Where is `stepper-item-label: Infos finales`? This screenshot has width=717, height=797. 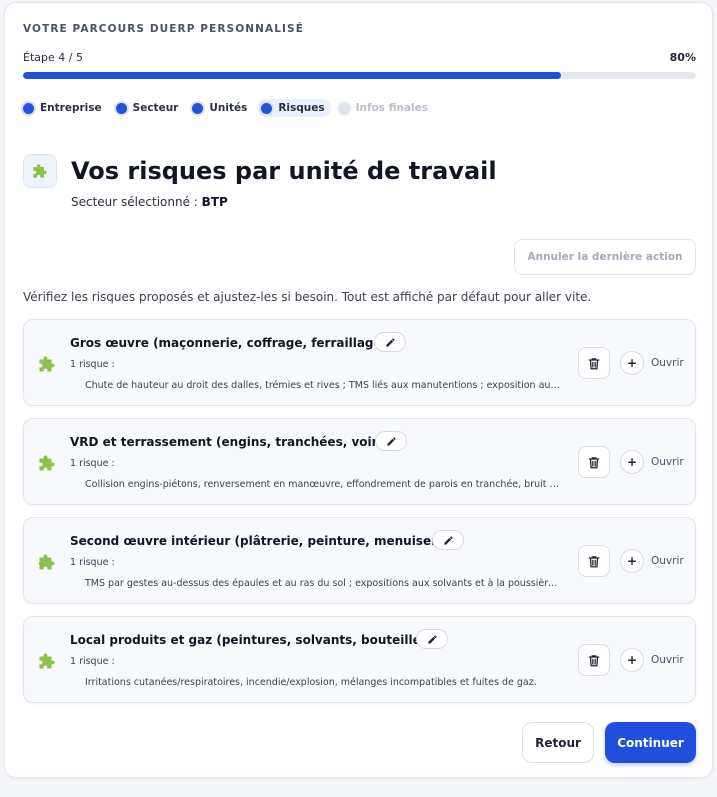 stepper-item-label: Infos finales is located at coordinates (392, 108).